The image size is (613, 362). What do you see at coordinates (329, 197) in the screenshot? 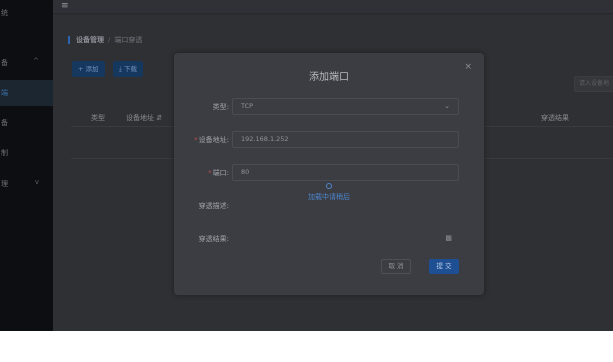
I see `loading-text: 加载中请稍后` at bounding box center [329, 197].